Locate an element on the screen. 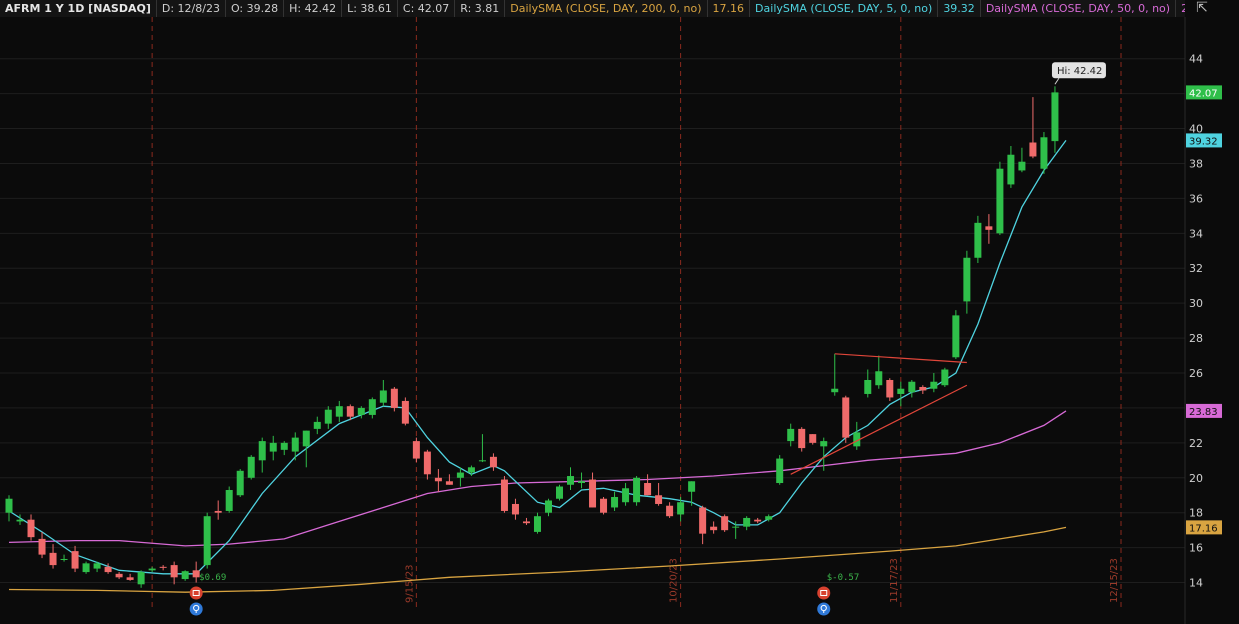 The image size is (1239, 624). range-readout: R: 3.81 is located at coordinates (480, 8).